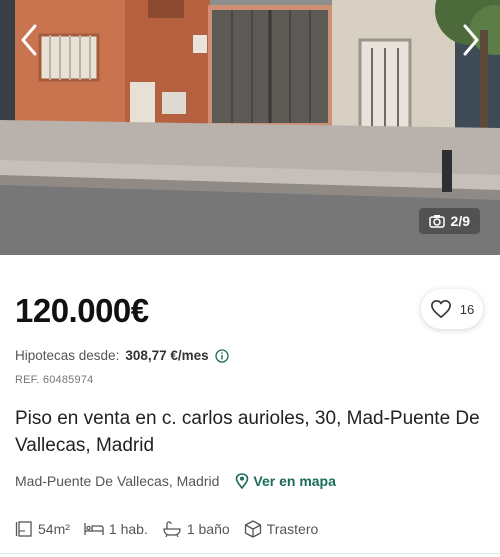 The image size is (500, 557). I want to click on feature-storage-label: Trastero, so click(292, 529).